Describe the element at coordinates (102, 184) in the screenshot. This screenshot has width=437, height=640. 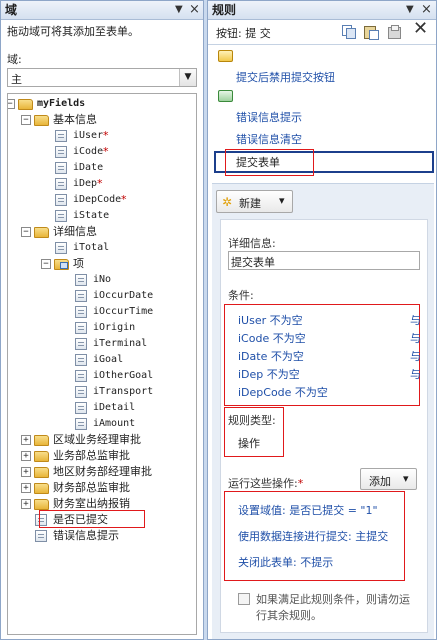
I see `tree-field-item: iDep *` at that location.